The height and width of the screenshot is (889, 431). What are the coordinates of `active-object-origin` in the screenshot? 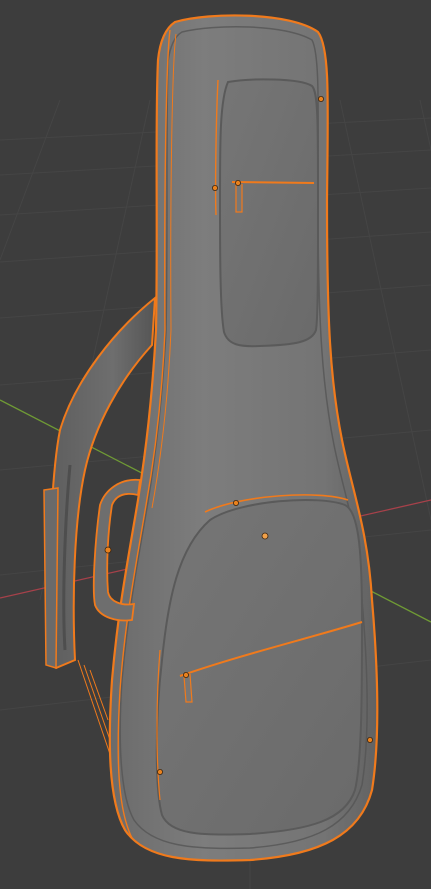 It's located at (265, 536).